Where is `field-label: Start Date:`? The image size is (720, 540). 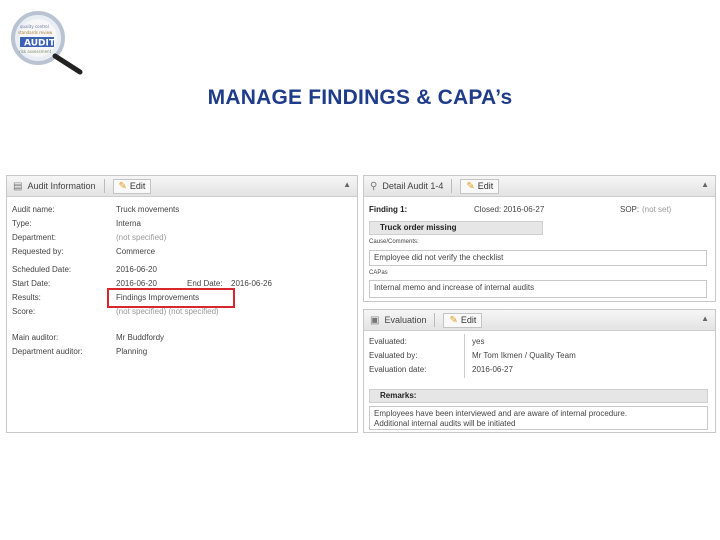
field-label: Start Date: is located at coordinates (31, 283).